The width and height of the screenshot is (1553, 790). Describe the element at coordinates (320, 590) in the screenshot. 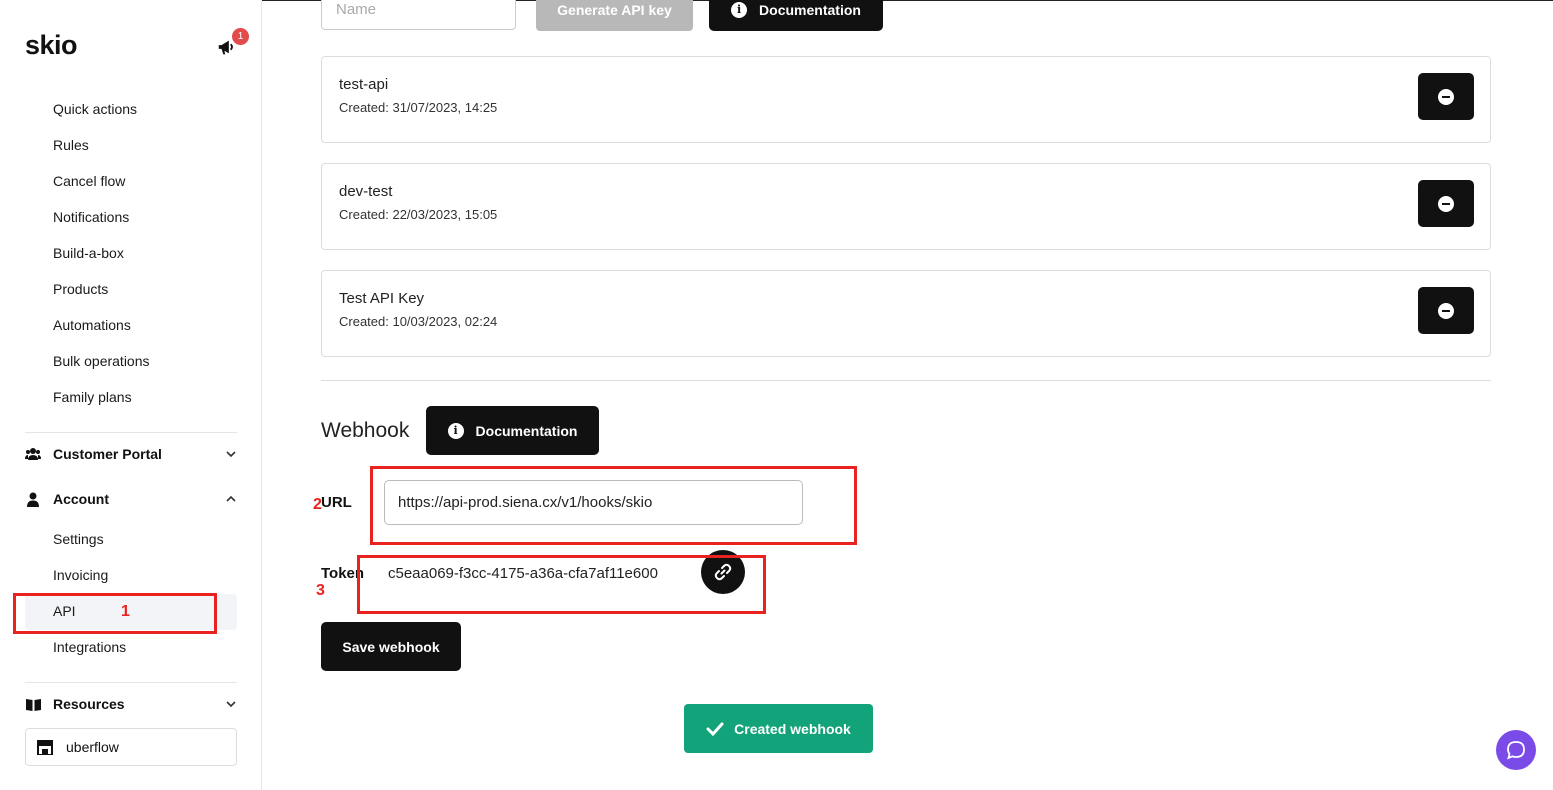

I see `annotation-number: 3` at that location.